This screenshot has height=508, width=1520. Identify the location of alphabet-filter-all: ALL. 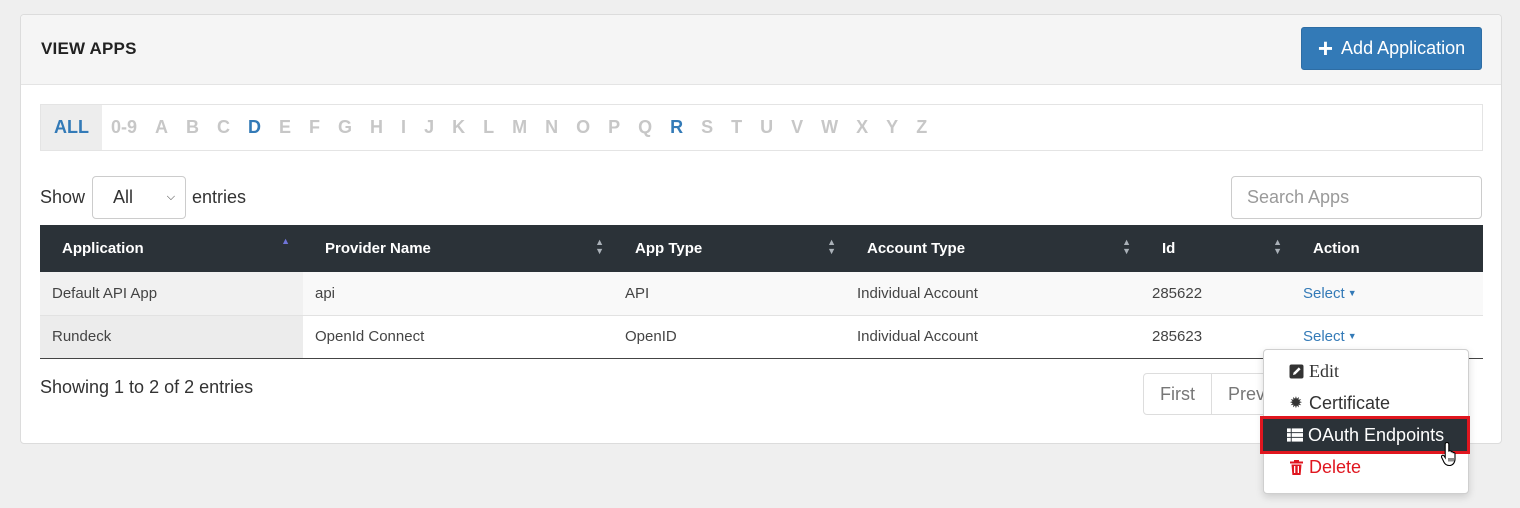
(71, 127).